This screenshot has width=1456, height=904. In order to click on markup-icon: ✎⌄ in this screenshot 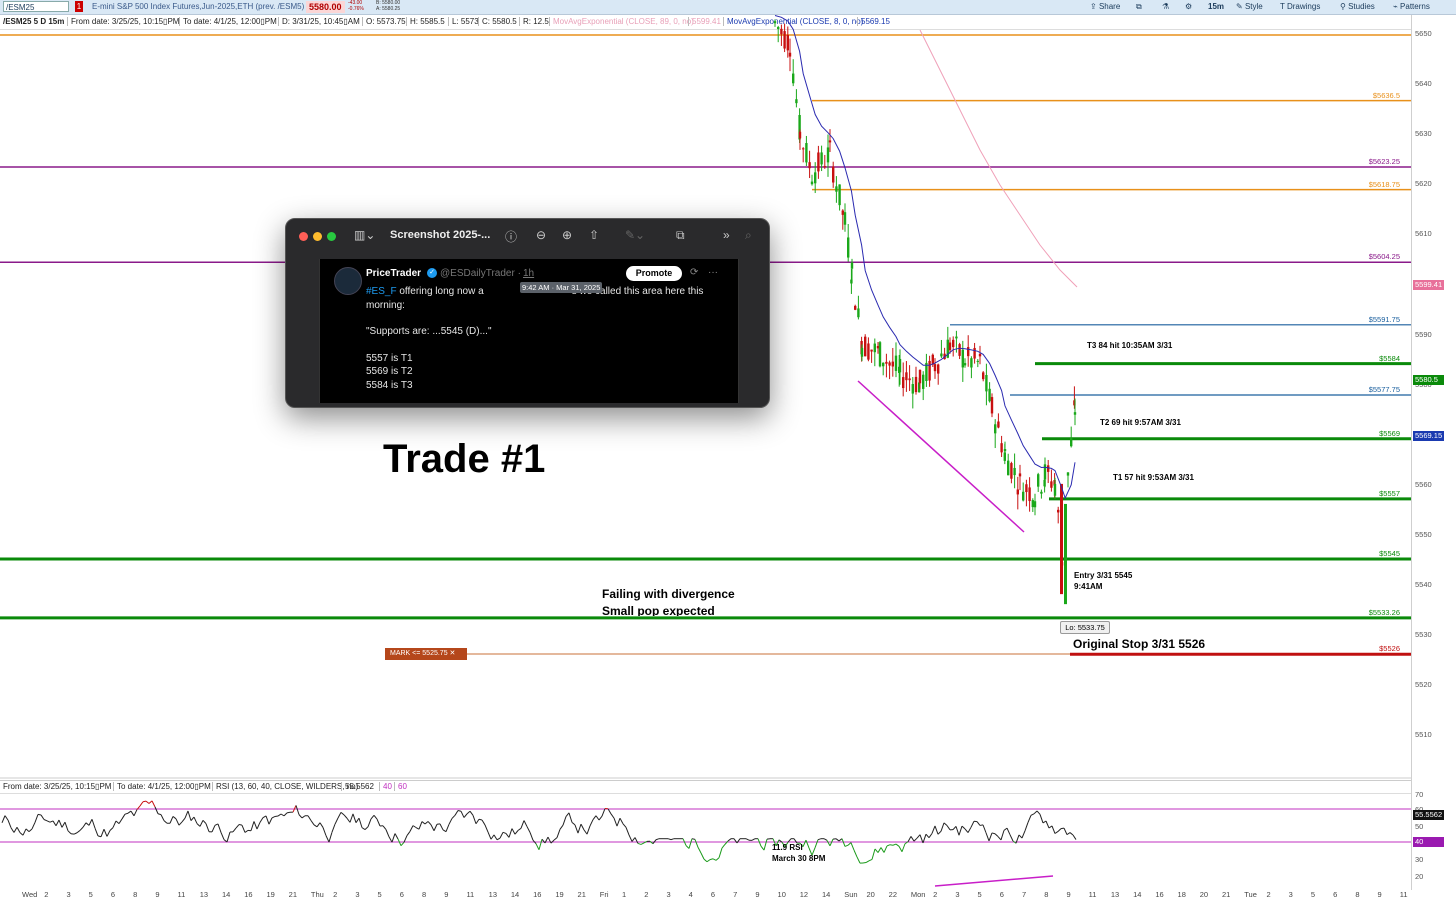, I will do `click(635, 235)`.